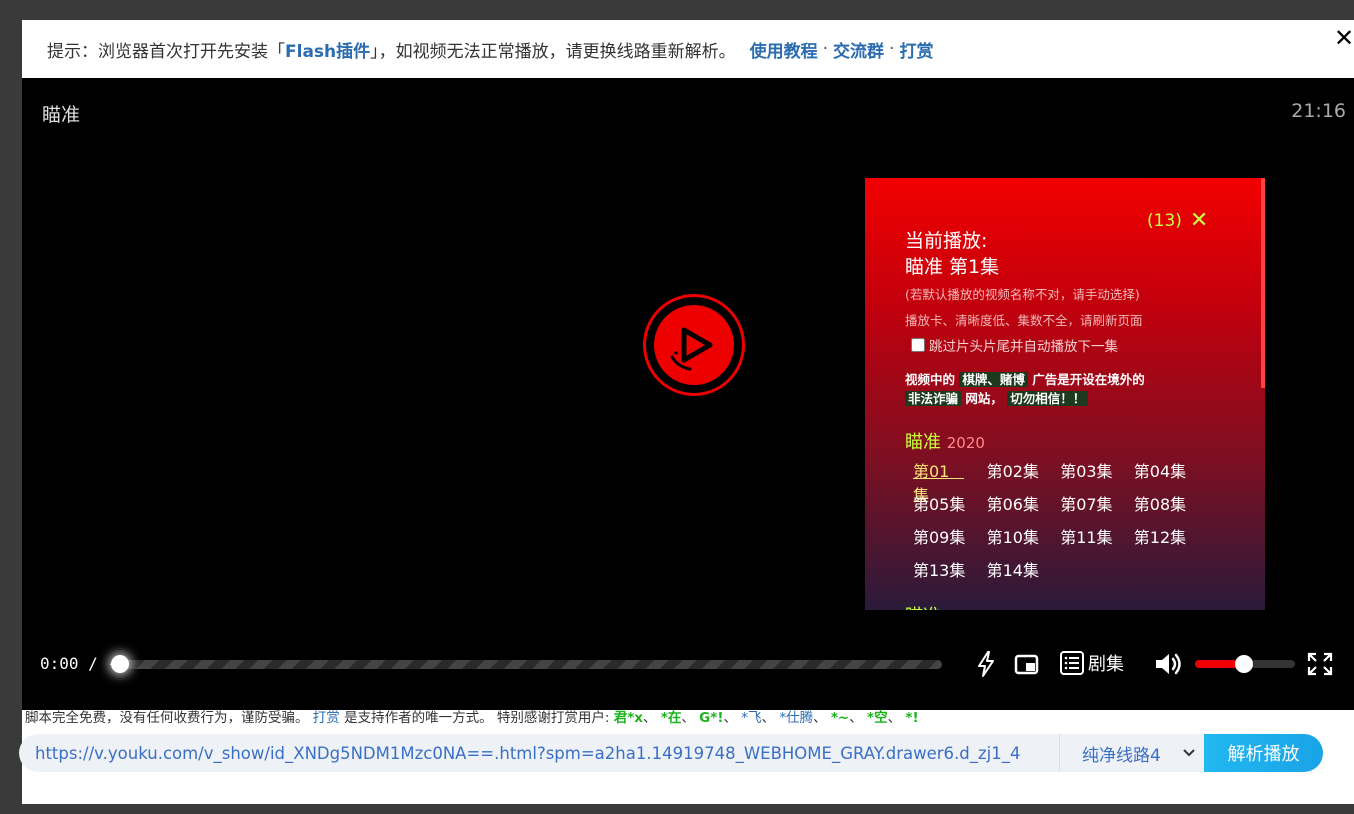 This screenshot has width=1354, height=814. I want to click on skip-intro-checkbox: 跳过片头片尾并自动播放下一集, so click(1014, 345).